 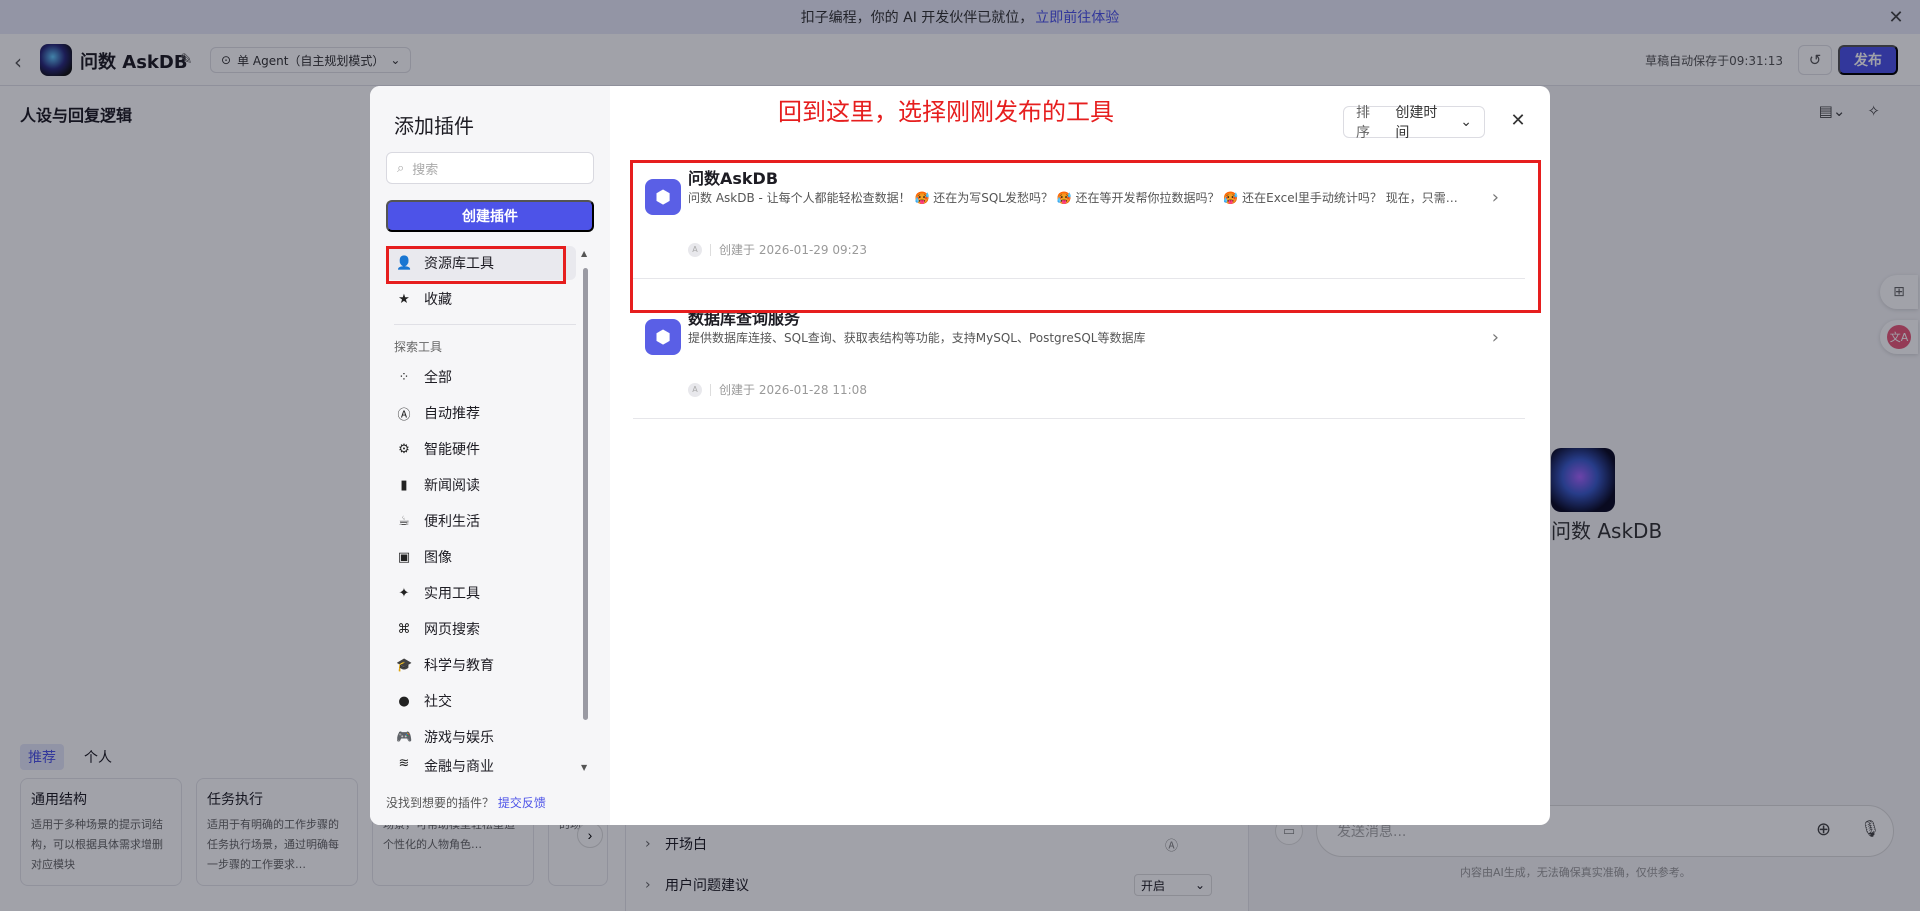 I want to click on ai-icon: Ⓐ, so click(x=404, y=415).